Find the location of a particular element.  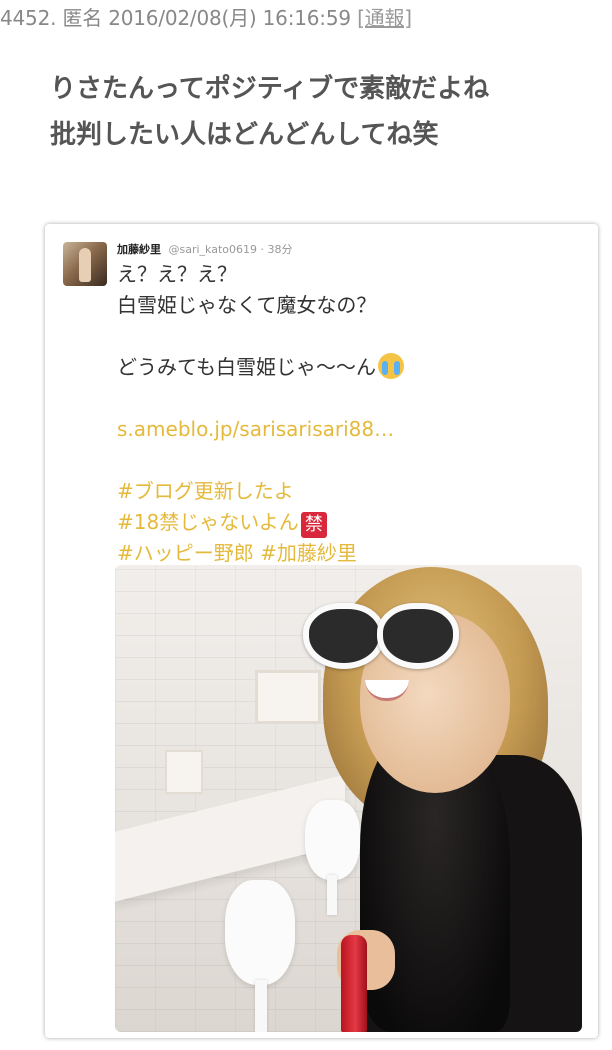

crying-face-icon is located at coordinates (391, 366).